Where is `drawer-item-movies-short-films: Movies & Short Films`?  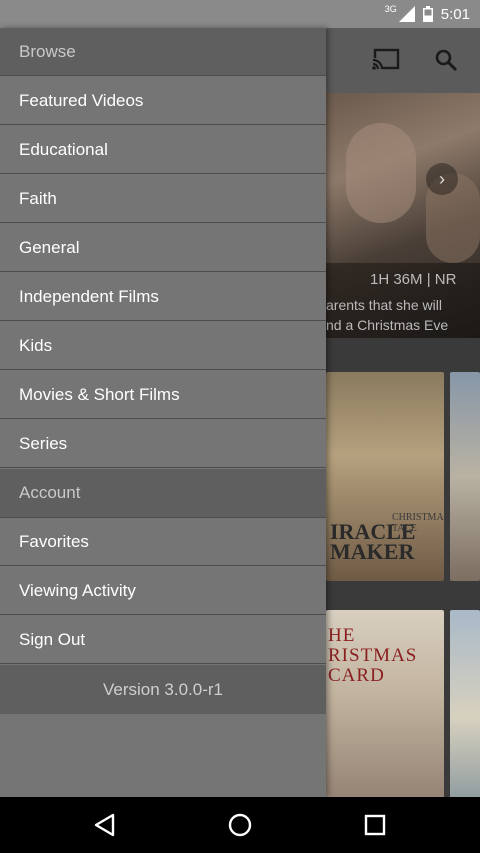 drawer-item-movies-short-films: Movies & Short Films is located at coordinates (163, 395).